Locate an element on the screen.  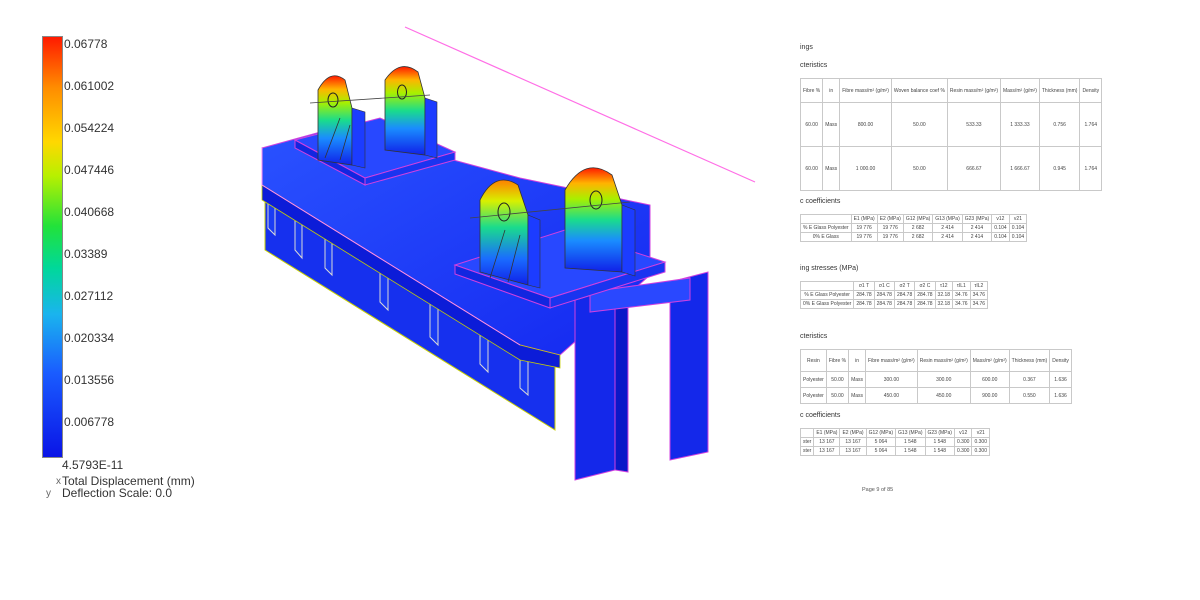
page-number: Page 9 of 85 is located at coordinates (878, 490).